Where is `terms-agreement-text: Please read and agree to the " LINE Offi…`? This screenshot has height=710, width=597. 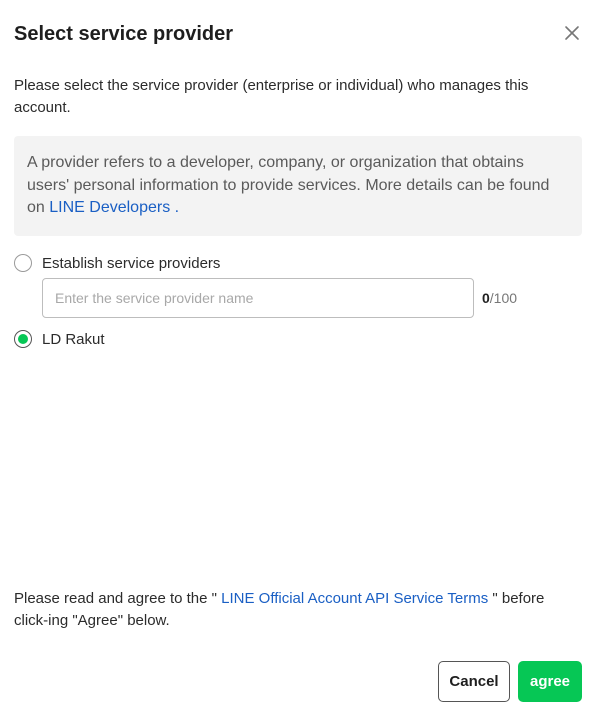 terms-agreement-text: Please read and agree to the " LINE Offi… is located at coordinates (298, 610).